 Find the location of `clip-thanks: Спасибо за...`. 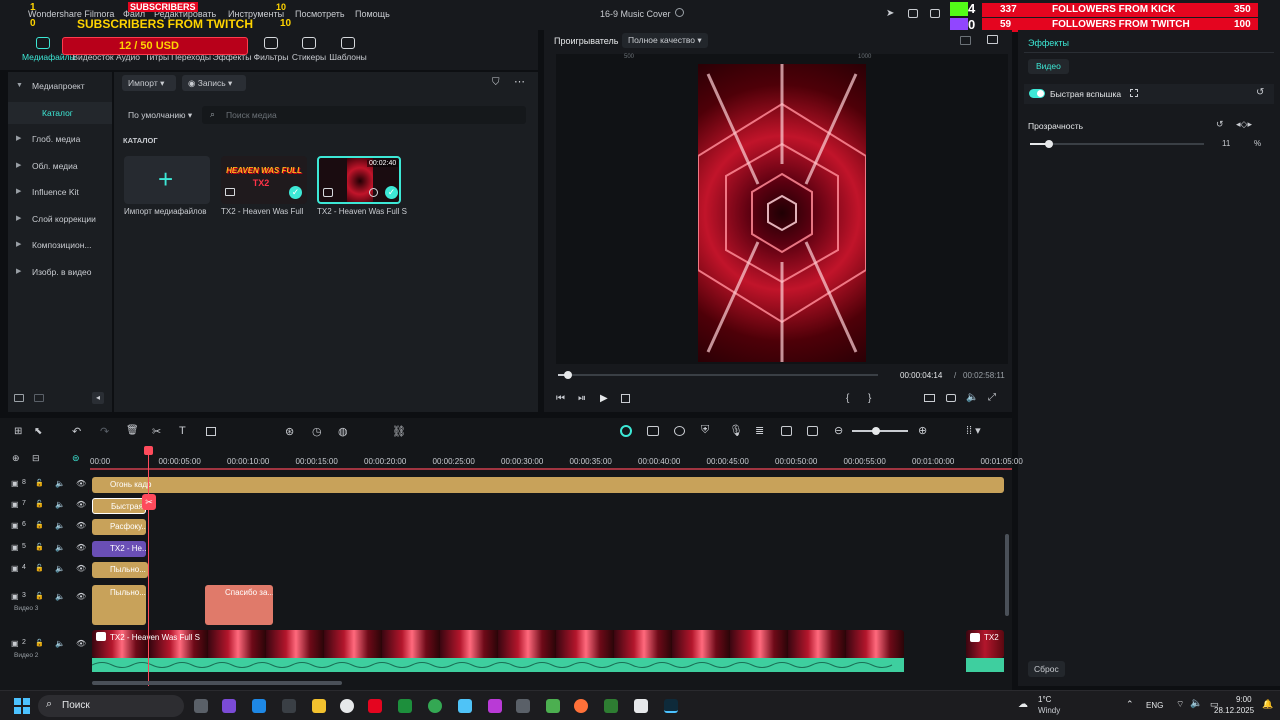

clip-thanks: Спасибо за... is located at coordinates (239, 605).